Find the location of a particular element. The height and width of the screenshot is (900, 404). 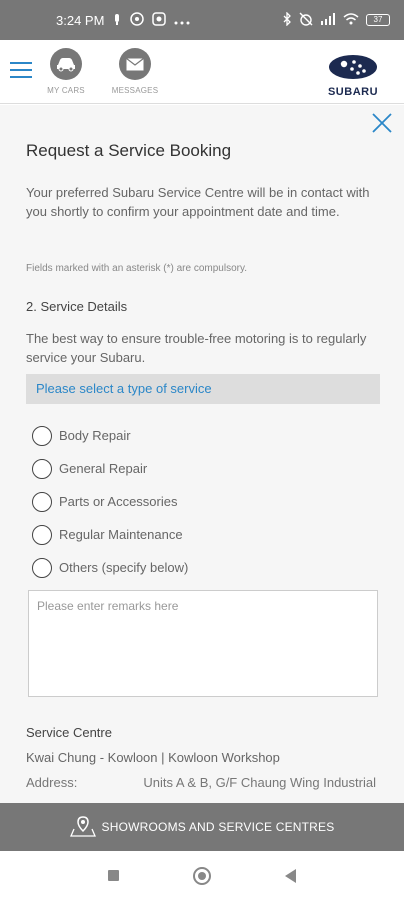

radio-label: Regular Maintenance is located at coordinates (121, 534).